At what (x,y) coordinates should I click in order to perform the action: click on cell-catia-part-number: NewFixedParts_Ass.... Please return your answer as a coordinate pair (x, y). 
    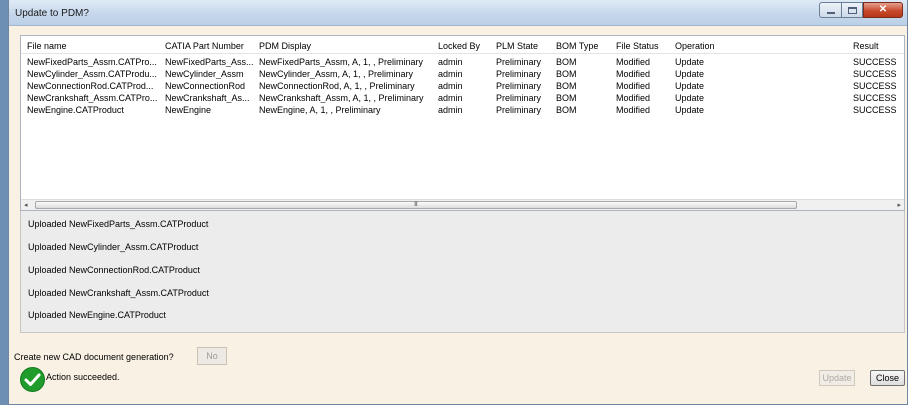
    Looking at the image, I should click on (209, 62).